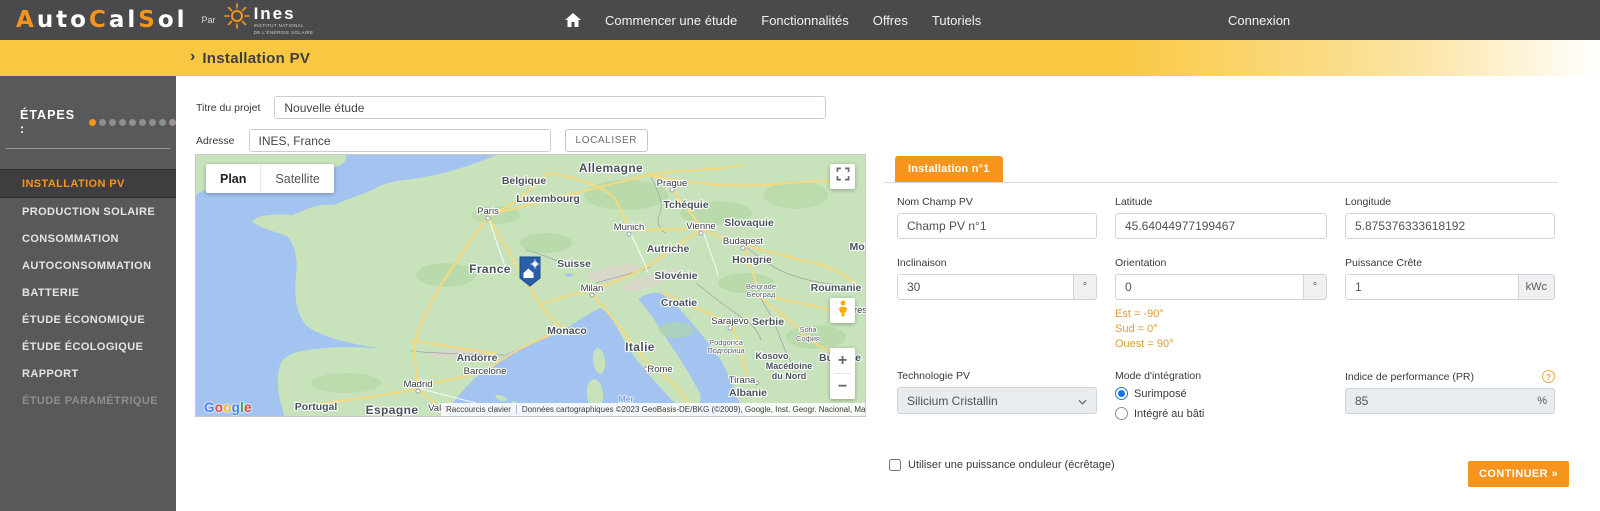 The image size is (1600, 511). Describe the element at coordinates (1141, 263) in the screenshot. I see `orientation-label: Orientation` at that location.